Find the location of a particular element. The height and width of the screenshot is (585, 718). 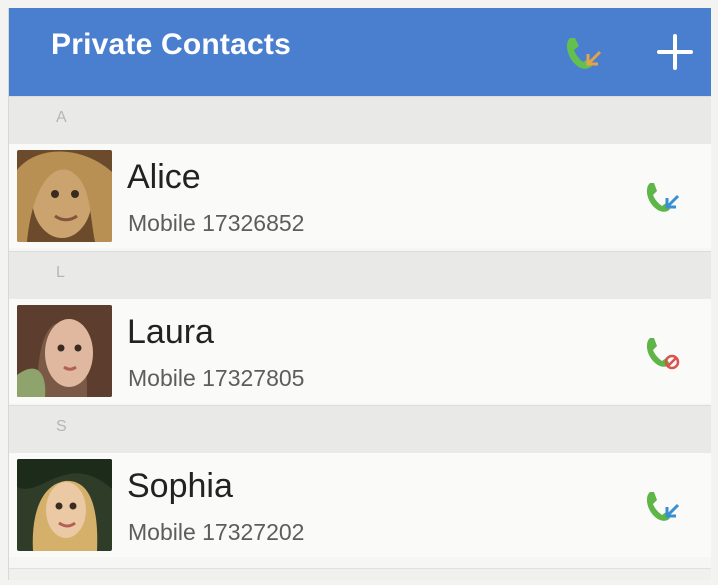

call-button-laura is located at coordinates (660, 352).